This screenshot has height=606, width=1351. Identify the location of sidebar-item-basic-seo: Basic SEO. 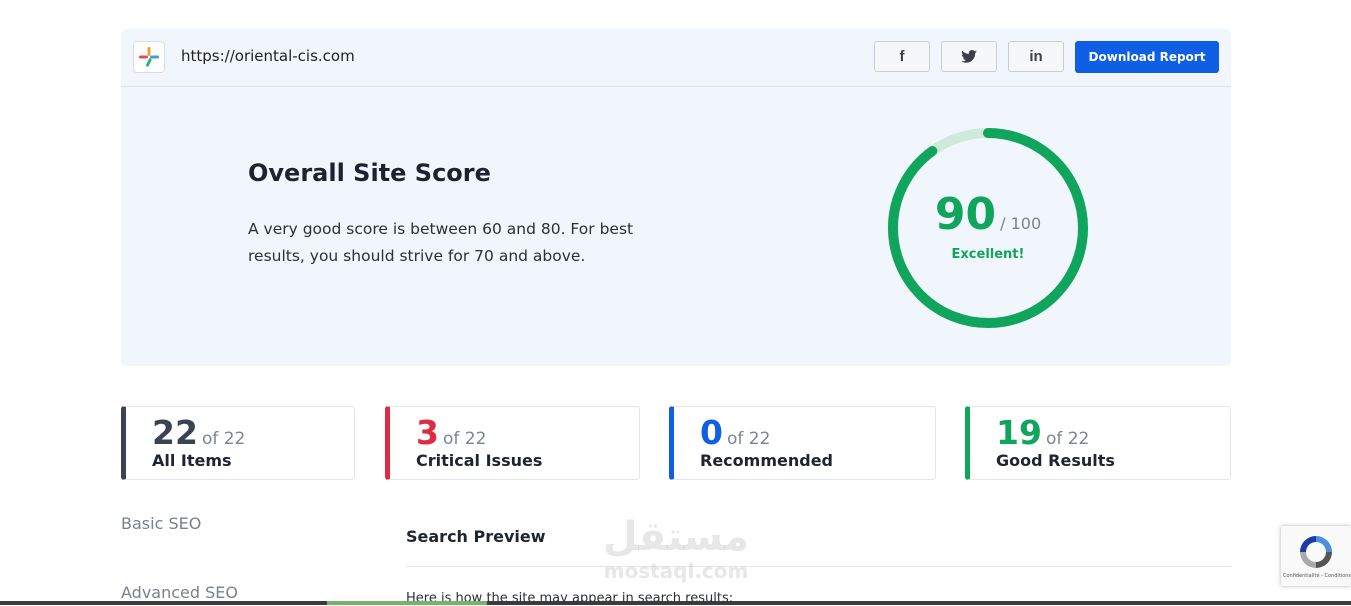
(161, 523).